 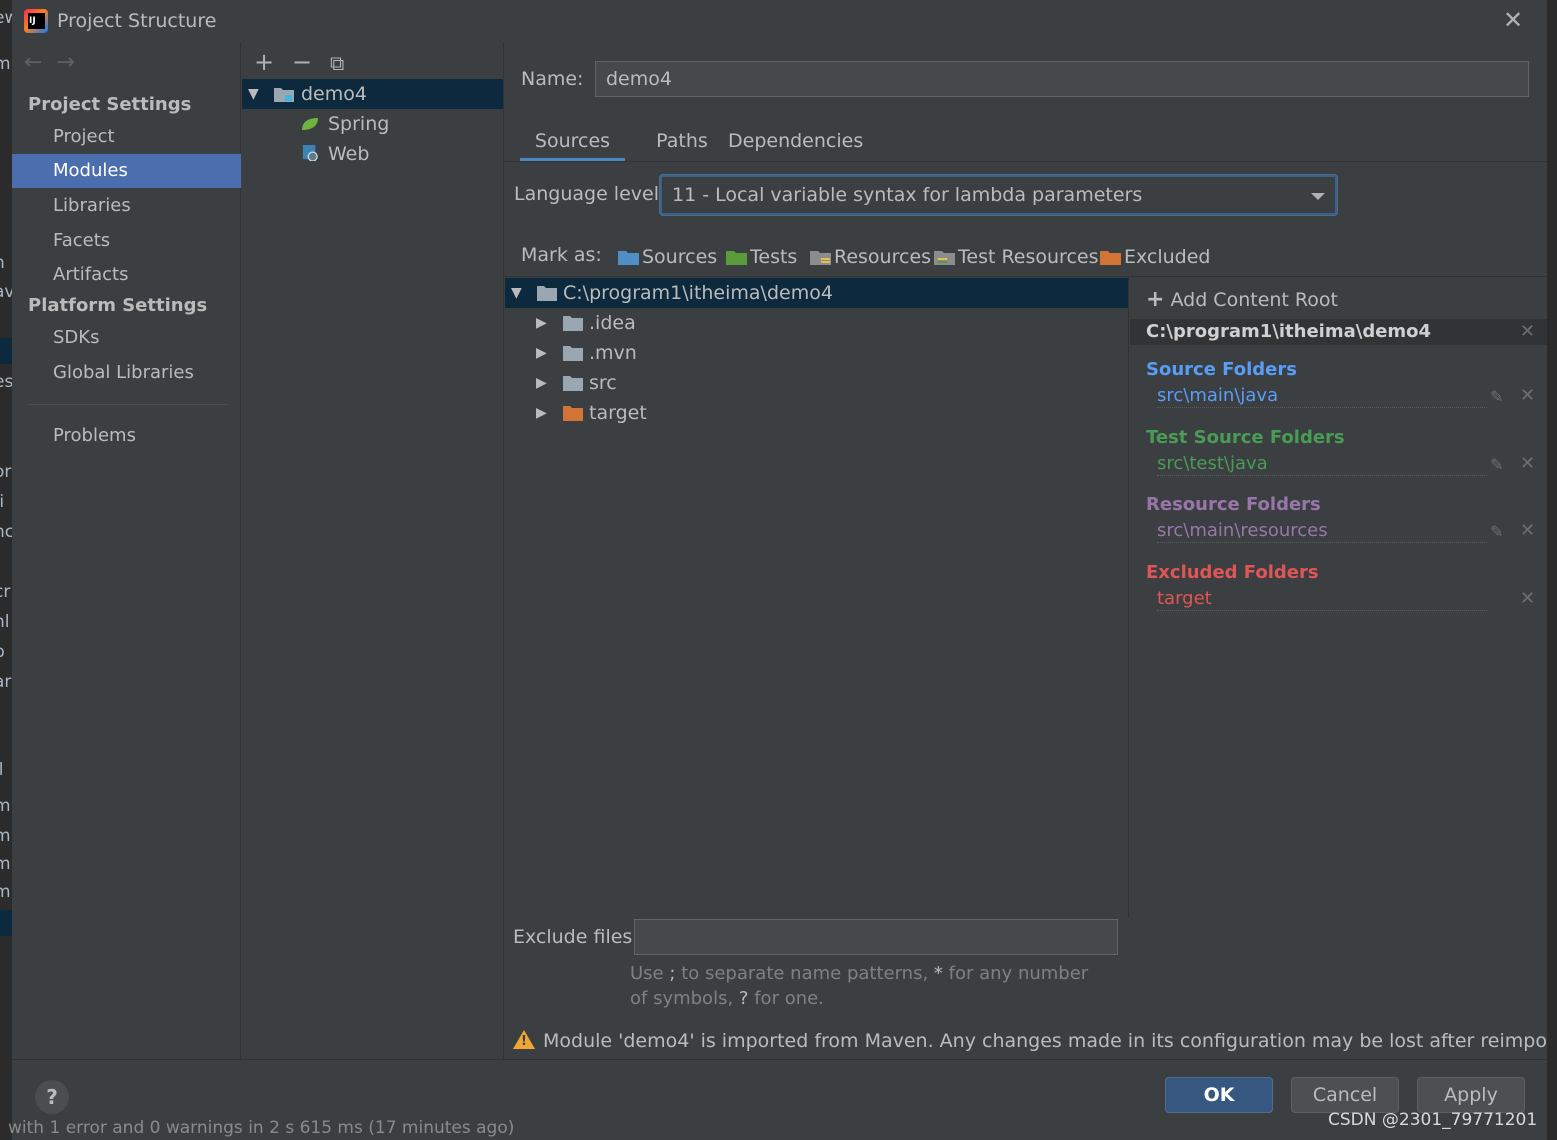 What do you see at coordinates (603, 383) in the screenshot?
I see `tree-row-label: src` at bounding box center [603, 383].